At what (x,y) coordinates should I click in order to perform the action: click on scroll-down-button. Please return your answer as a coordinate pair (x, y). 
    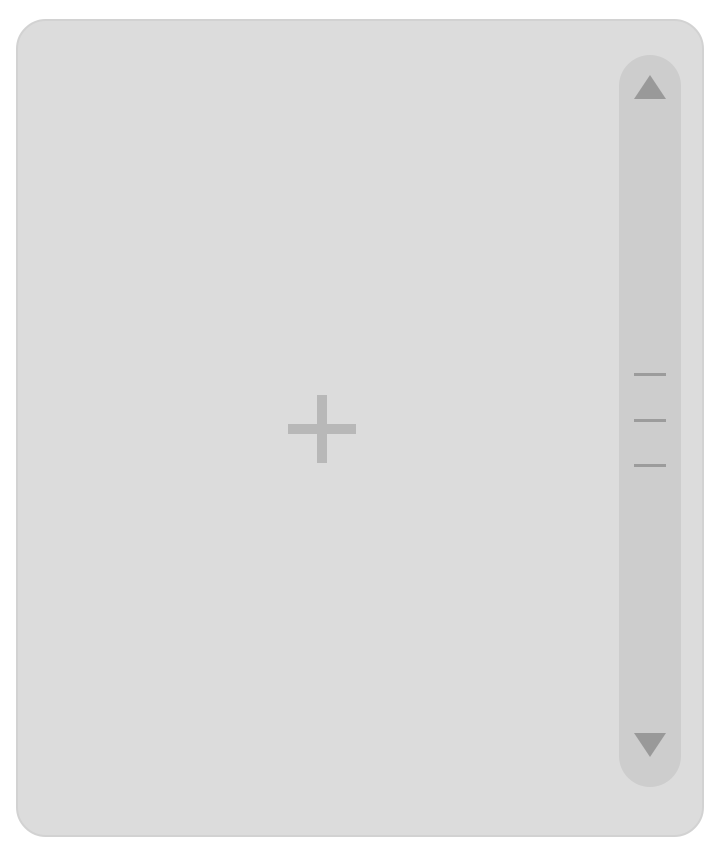
    Looking at the image, I should click on (650, 753).